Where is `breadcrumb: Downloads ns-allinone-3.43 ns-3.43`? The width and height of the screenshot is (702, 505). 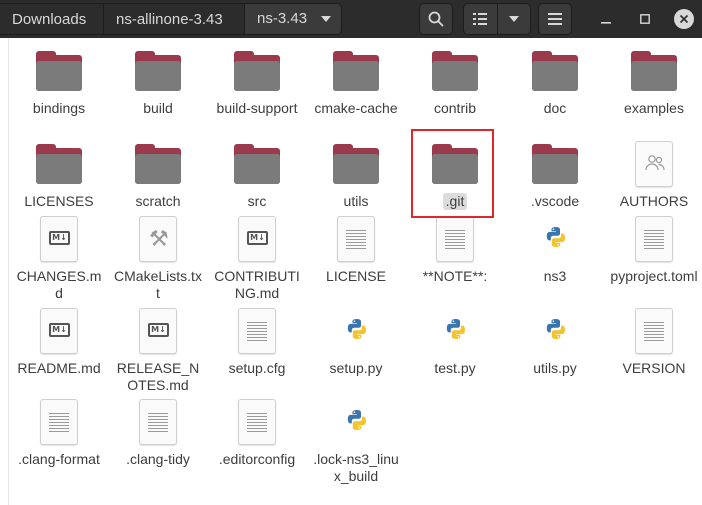 breadcrumb: Downloads ns-allinone-3.43 ns-3.43 is located at coordinates (171, 19).